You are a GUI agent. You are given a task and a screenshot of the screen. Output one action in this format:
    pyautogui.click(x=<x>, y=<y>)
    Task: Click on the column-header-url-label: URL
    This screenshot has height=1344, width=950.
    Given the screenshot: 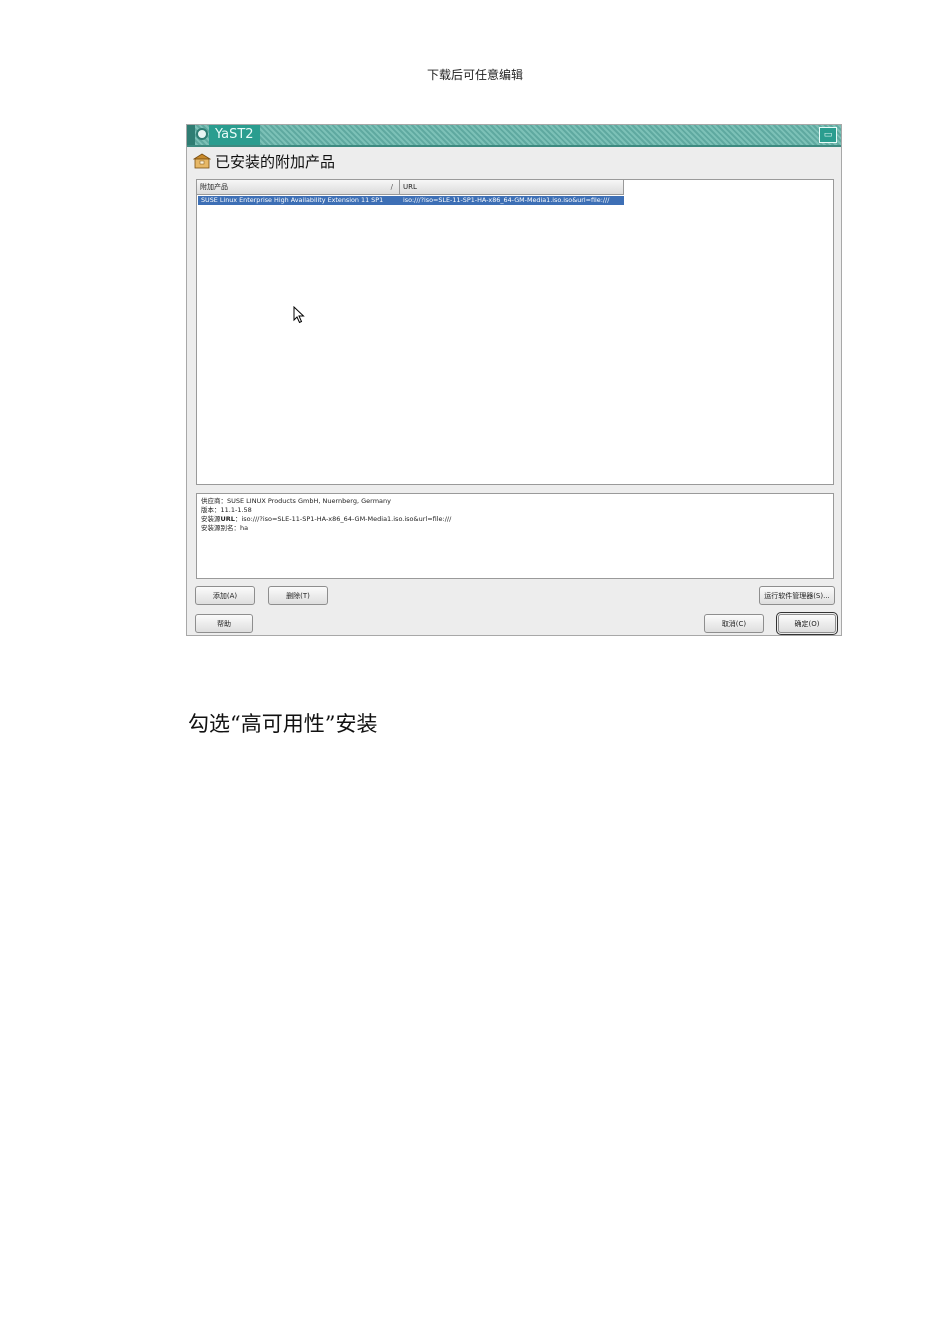 What is the action you would take?
    pyautogui.click(x=410, y=187)
    